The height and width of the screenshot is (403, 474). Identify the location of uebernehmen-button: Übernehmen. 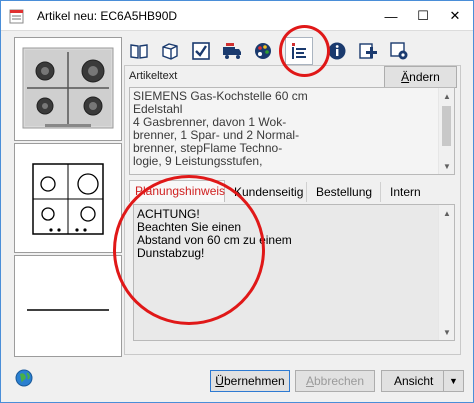
(250, 381).